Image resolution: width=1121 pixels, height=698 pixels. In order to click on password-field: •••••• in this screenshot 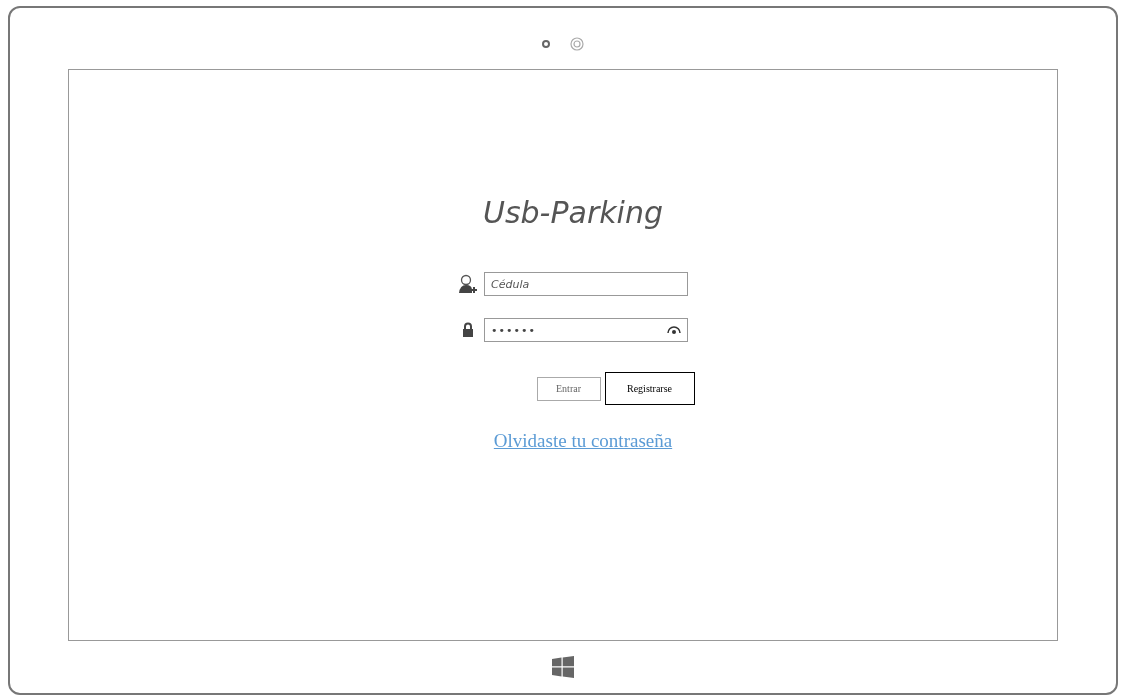, I will do `click(586, 330)`.